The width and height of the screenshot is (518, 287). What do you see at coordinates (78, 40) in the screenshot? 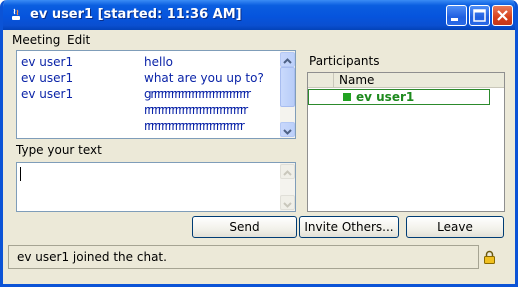
I see `menu-edit: Edit` at bounding box center [78, 40].